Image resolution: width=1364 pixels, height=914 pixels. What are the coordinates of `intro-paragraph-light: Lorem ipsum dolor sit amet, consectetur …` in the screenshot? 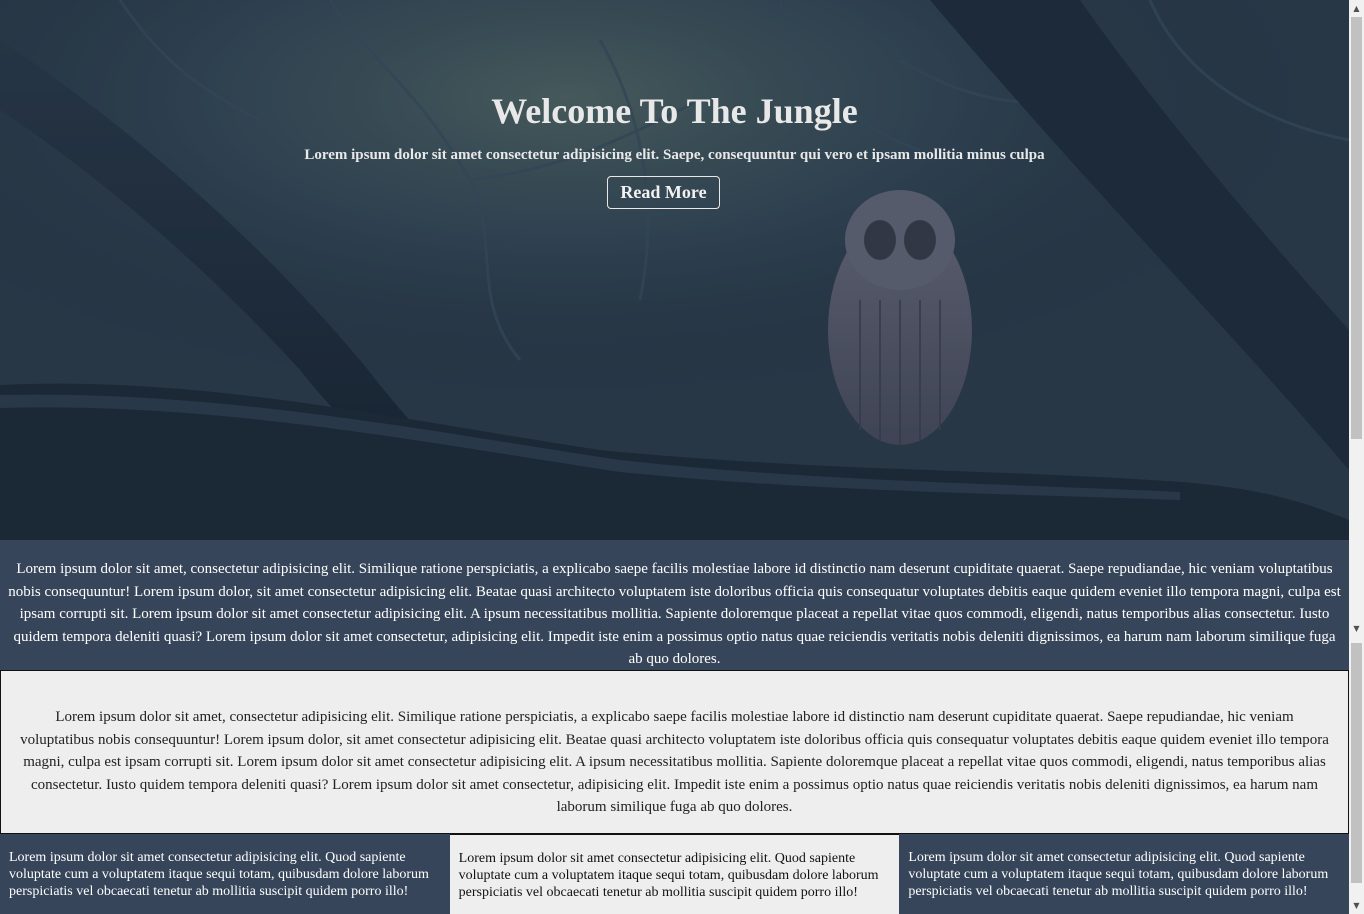 It's located at (674, 762).